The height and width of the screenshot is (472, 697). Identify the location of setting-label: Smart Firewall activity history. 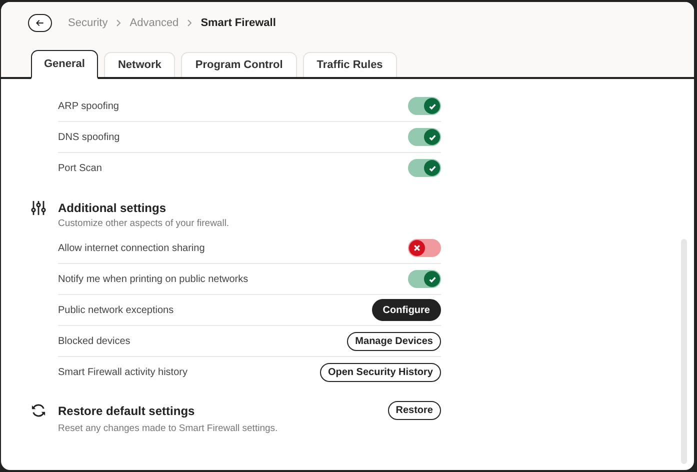
(123, 372).